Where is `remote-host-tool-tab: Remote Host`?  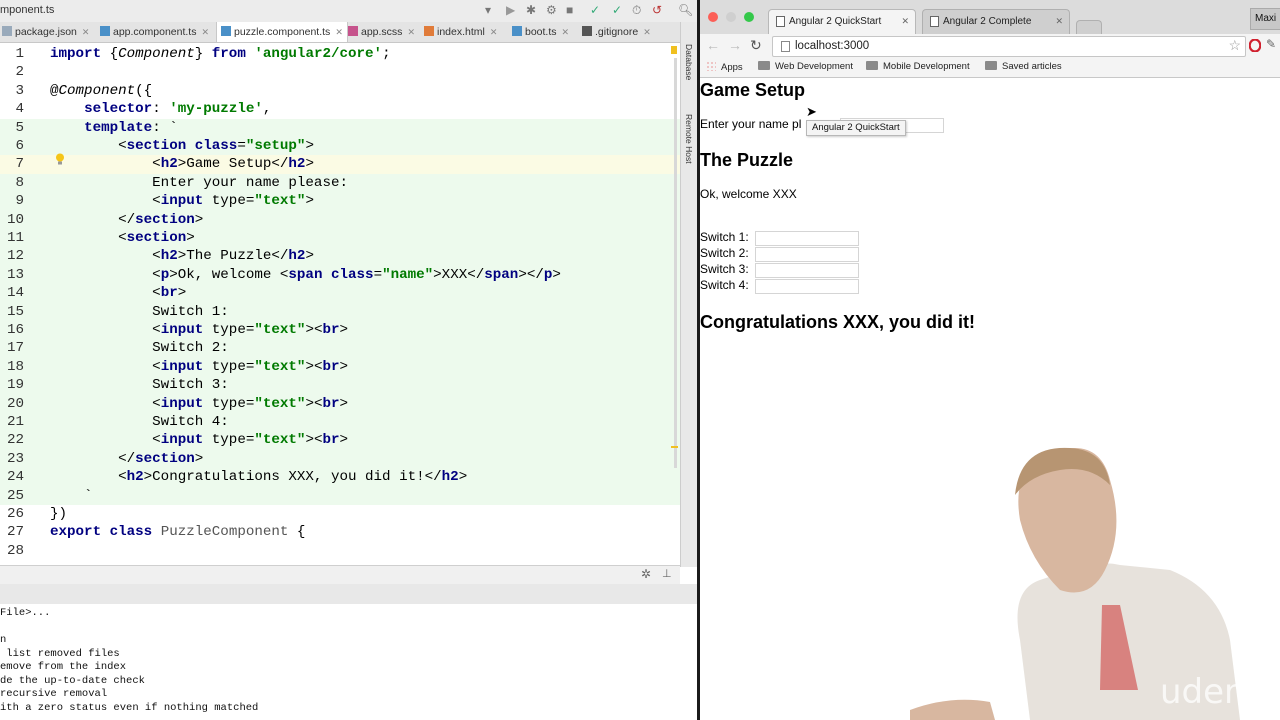
remote-host-tool-tab: Remote Host is located at coordinates (689, 139).